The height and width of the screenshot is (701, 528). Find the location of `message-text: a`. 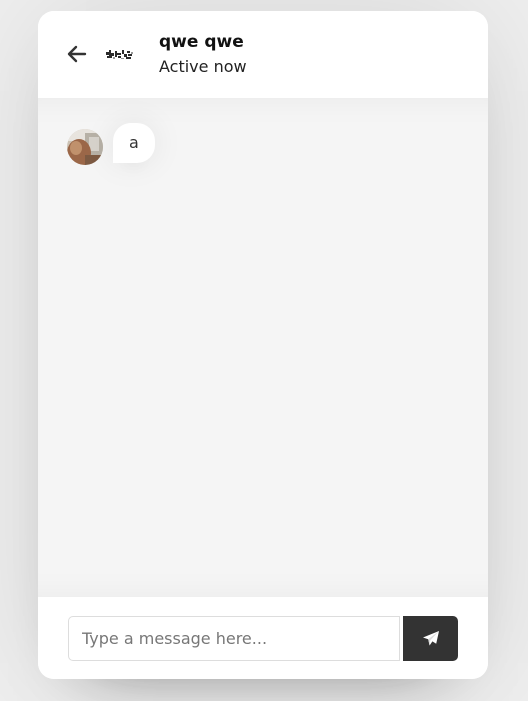

message-text: a is located at coordinates (134, 142).